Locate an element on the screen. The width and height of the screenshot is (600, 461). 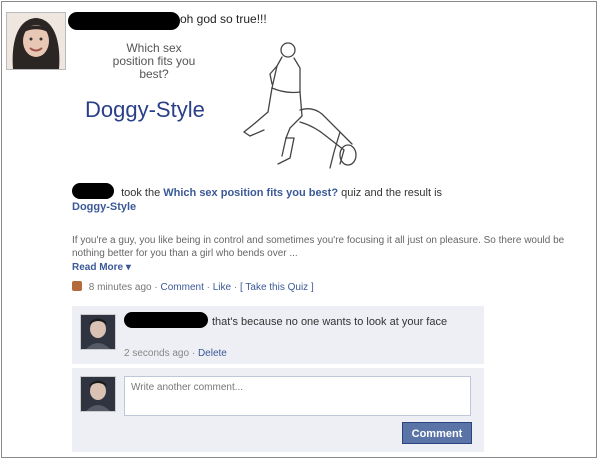
profile-photo is located at coordinates (36, 41).